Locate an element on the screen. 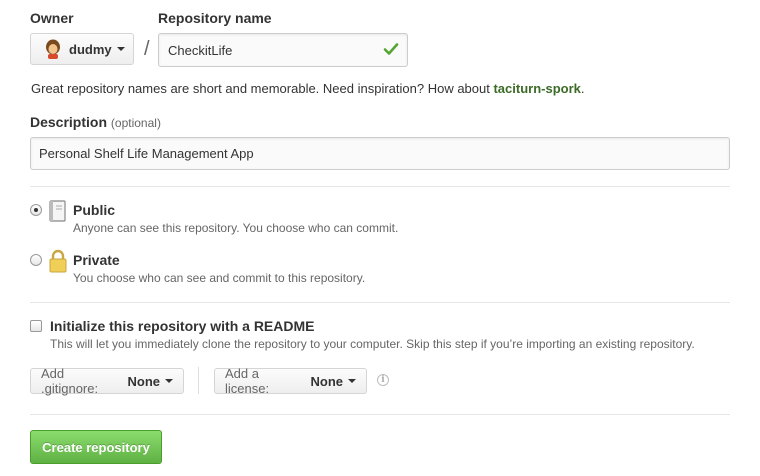 Image resolution: width=760 pixels, height=476 pixels. owner-dropdown: dudmy is located at coordinates (82, 49).